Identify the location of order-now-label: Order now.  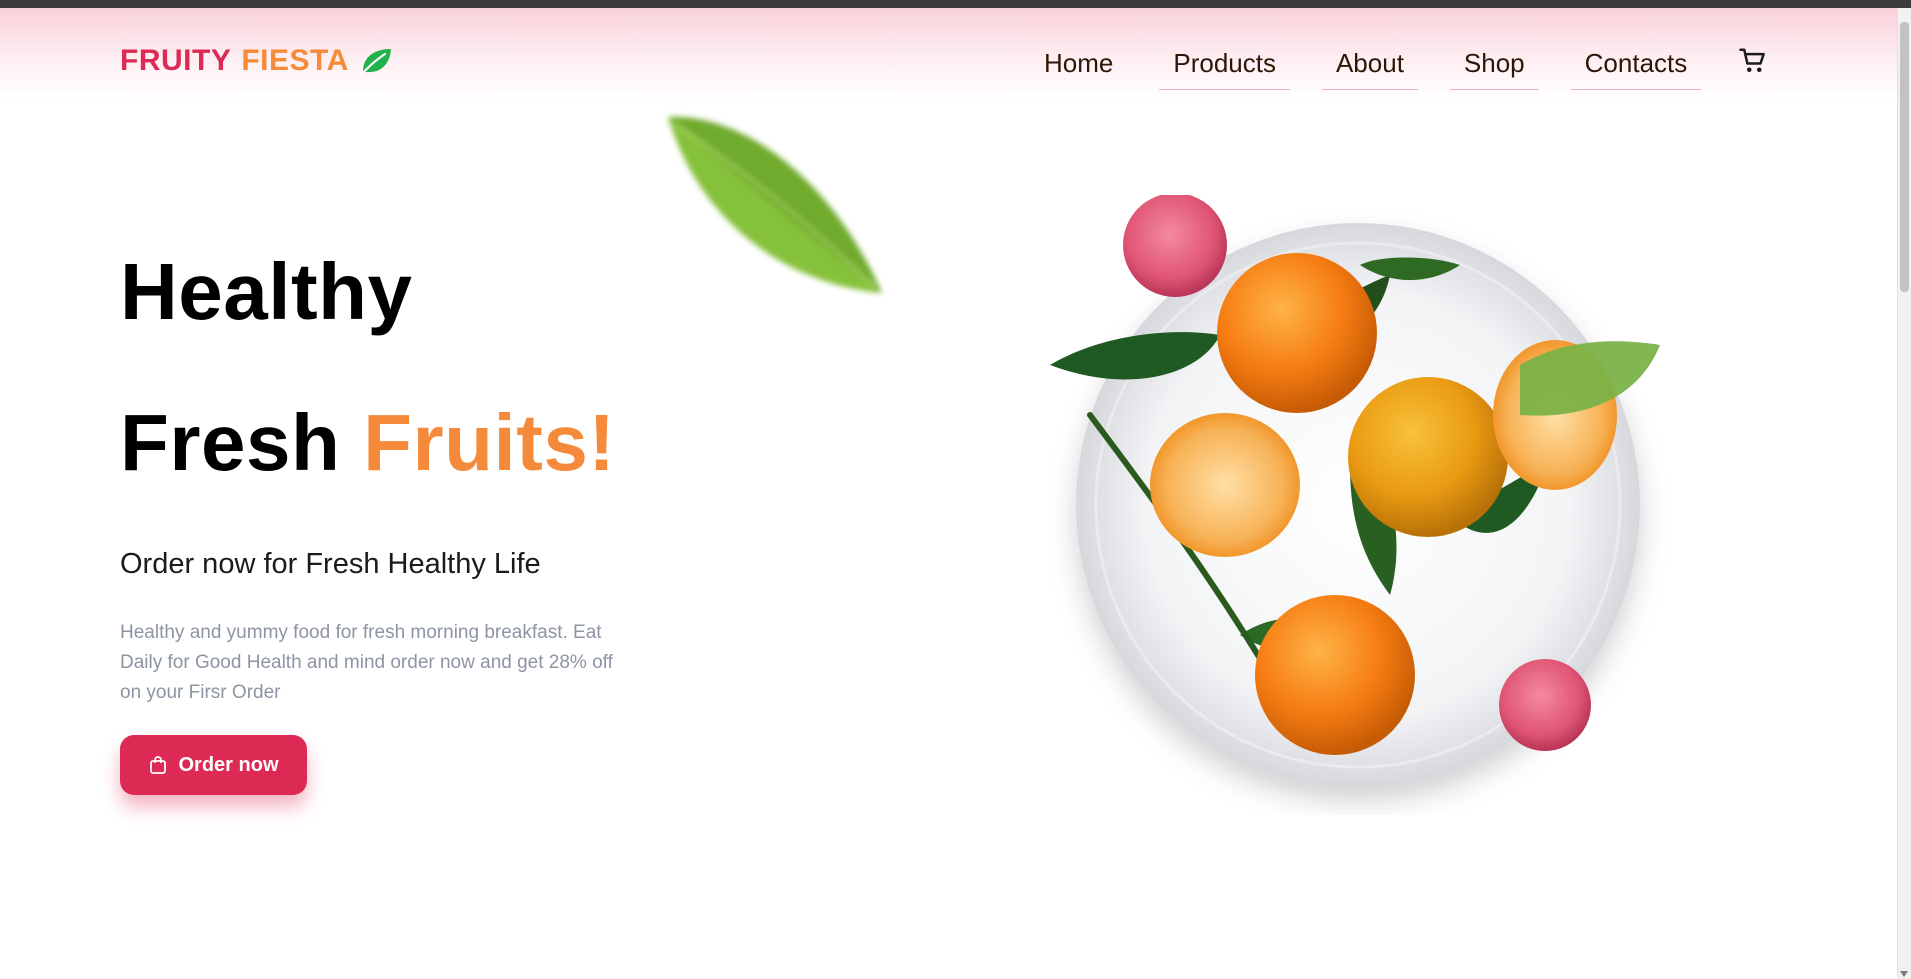
(228, 764).